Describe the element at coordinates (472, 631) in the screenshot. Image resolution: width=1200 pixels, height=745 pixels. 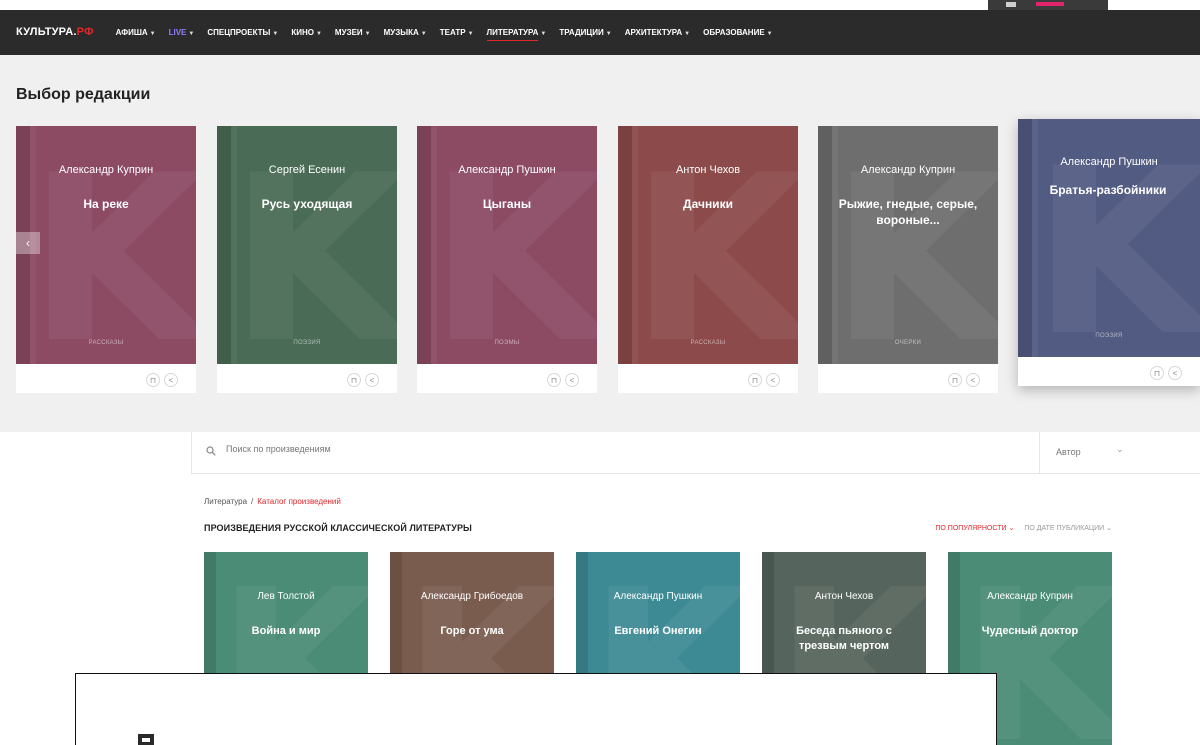
I see `book-title: Горе от ума` at that location.